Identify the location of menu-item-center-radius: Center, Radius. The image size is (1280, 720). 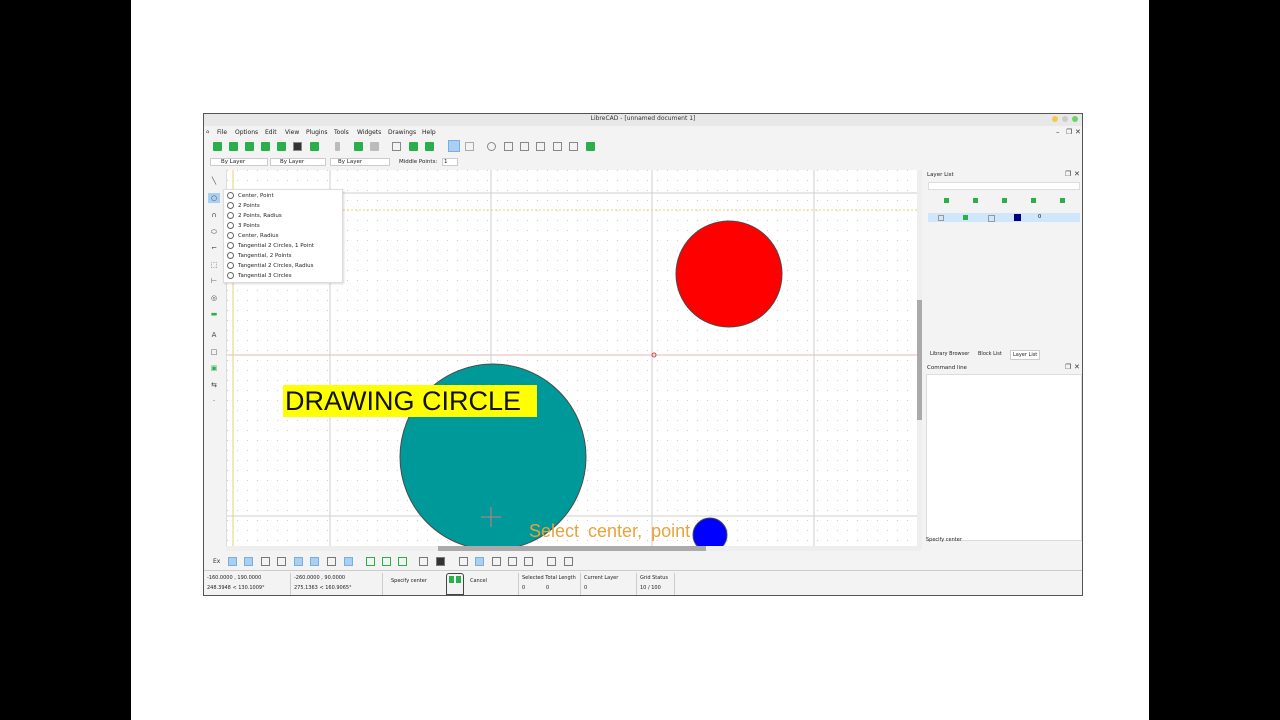
(252, 236).